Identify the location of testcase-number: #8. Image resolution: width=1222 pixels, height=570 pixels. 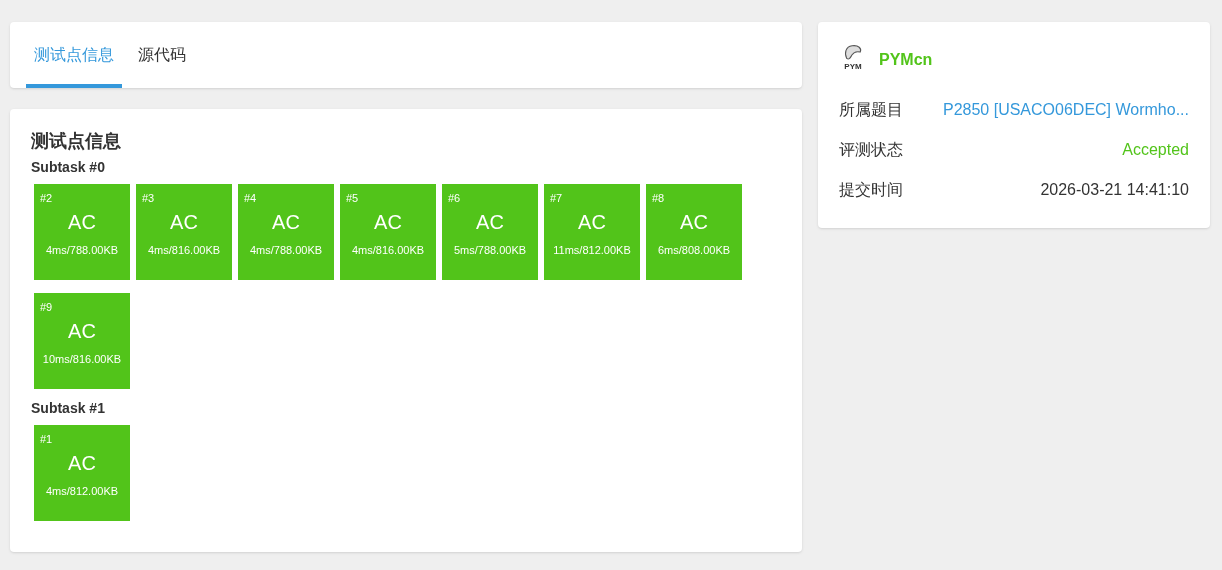
(658, 198).